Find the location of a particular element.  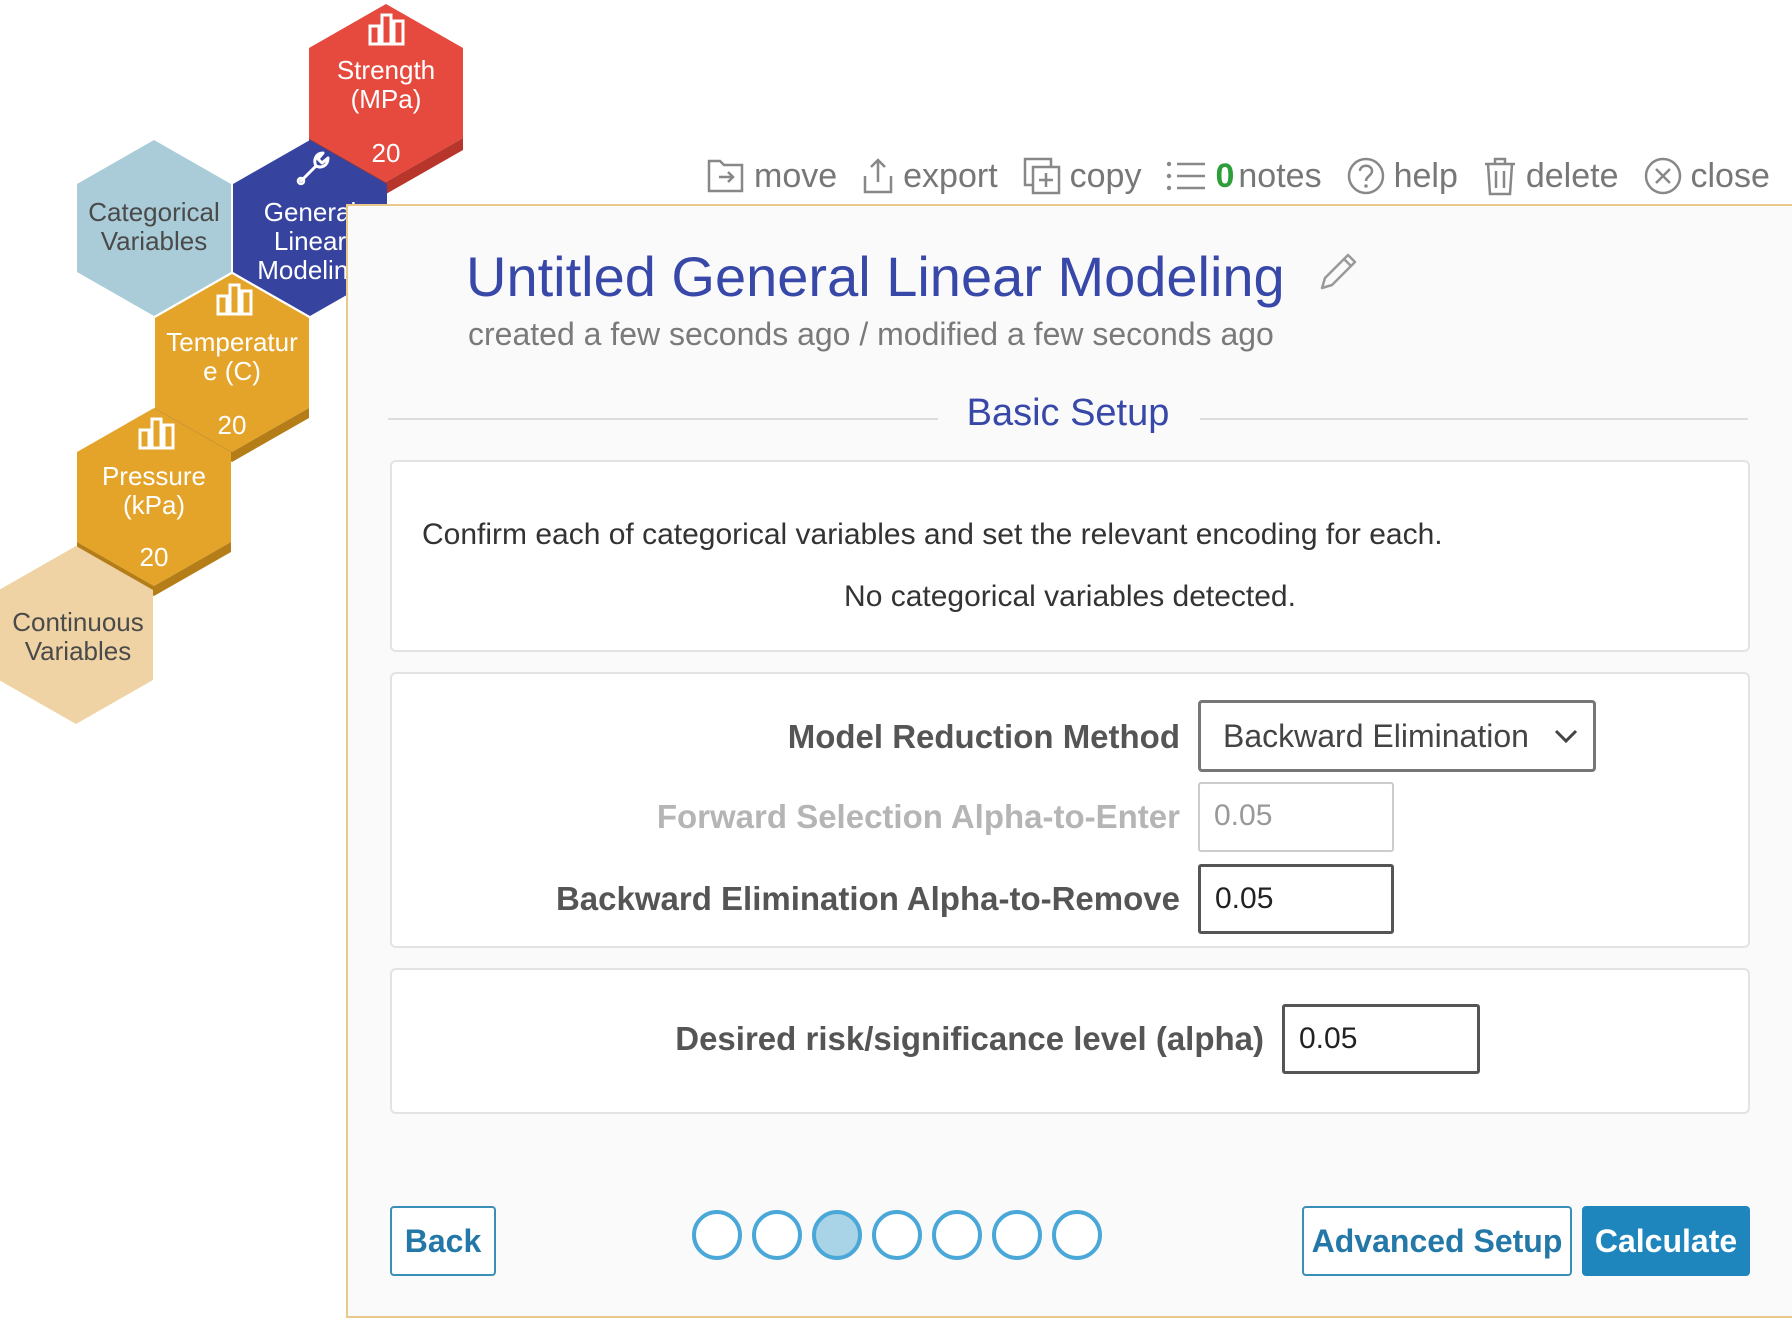

section-header: Basic Setup is located at coordinates (1068, 417).